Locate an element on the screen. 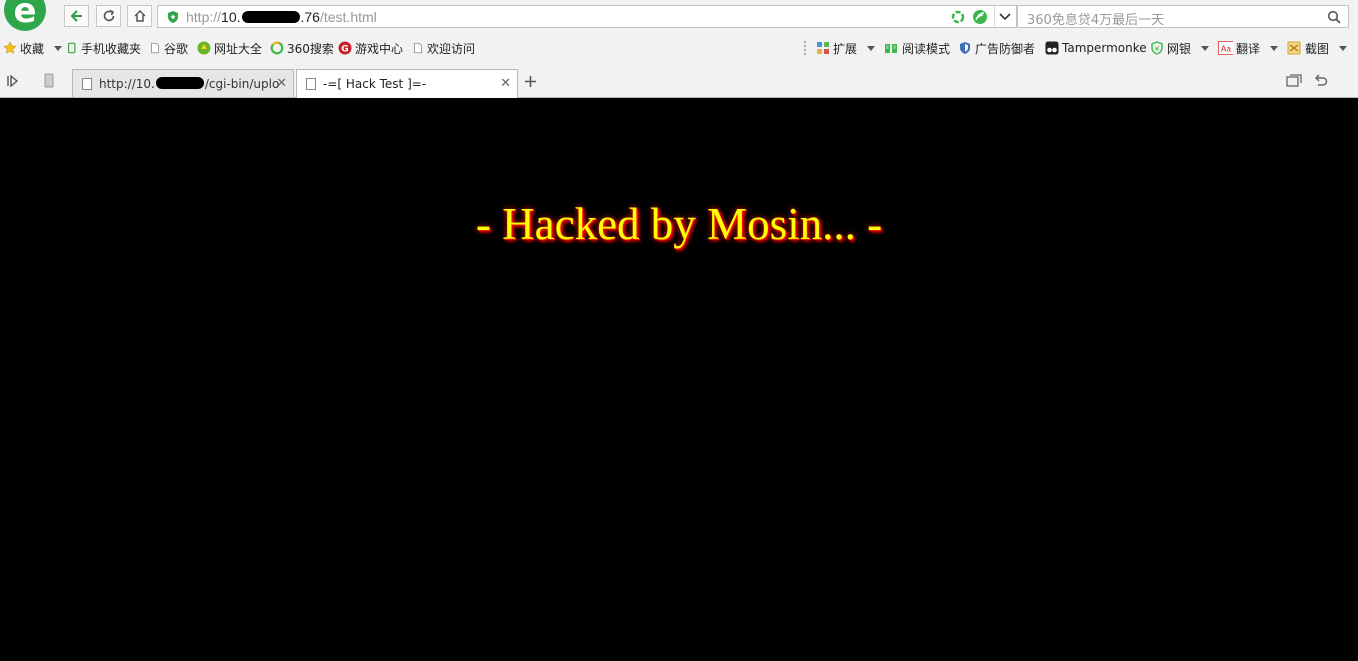  arrow-left-icon is located at coordinates (76, 16).